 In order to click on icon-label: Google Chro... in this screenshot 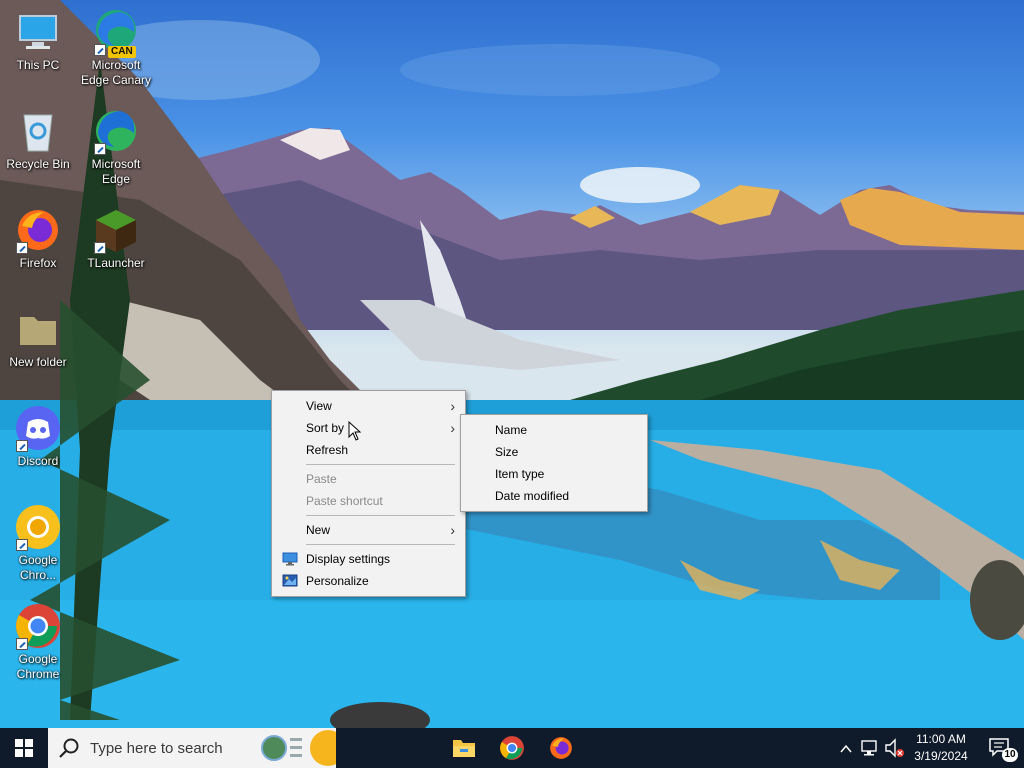, I will do `click(38, 567)`.